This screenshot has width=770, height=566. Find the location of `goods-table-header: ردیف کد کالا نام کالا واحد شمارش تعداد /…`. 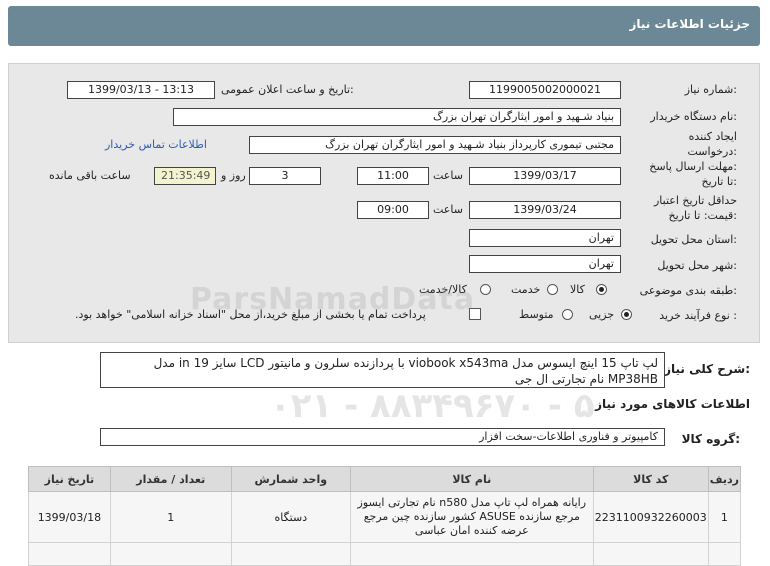

goods-table-header: ردیف کد کالا نام کالا واحد شمارش تعداد /… is located at coordinates (385, 479).